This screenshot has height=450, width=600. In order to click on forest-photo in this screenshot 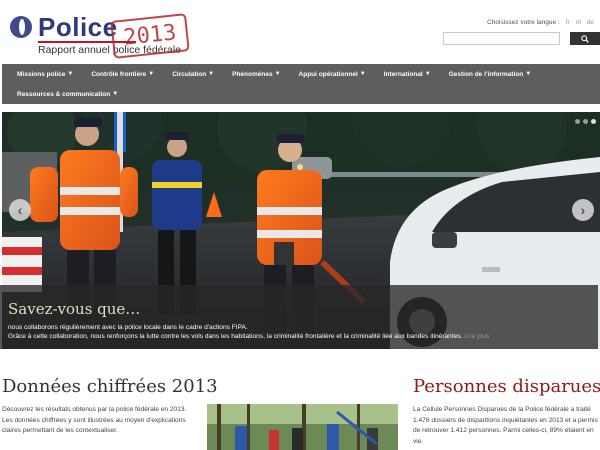, I will do `click(302, 427)`.